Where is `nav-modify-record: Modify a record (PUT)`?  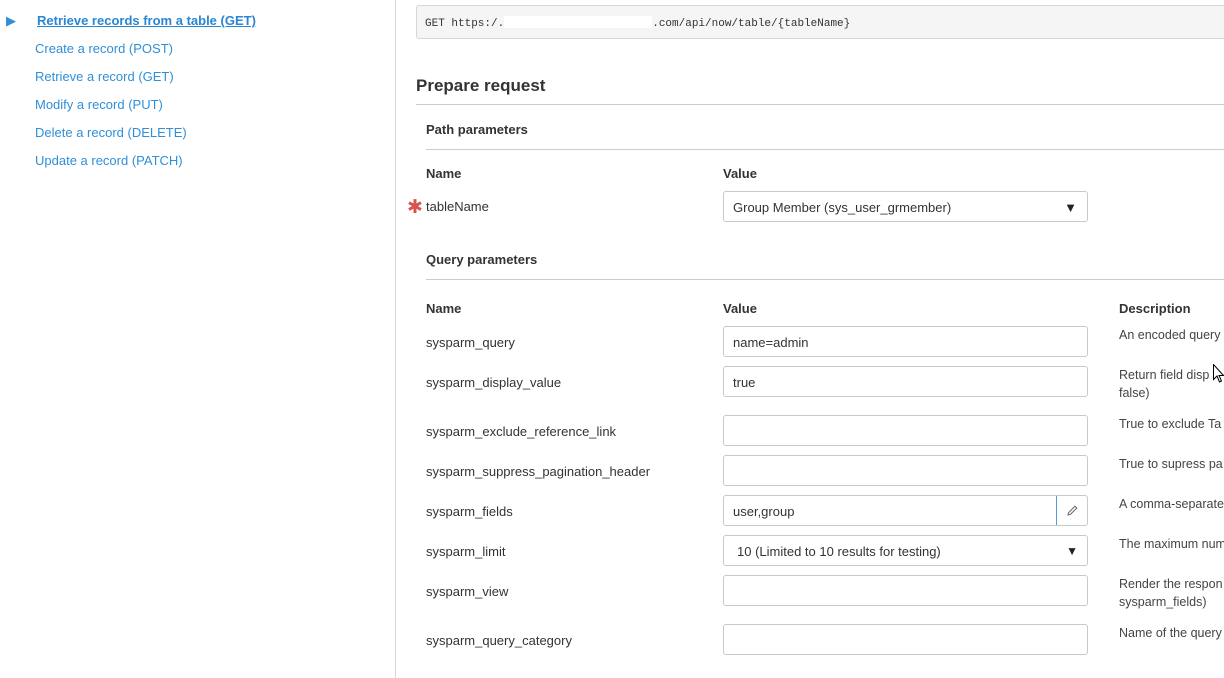
nav-modify-record: Modify a record (PUT) is located at coordinates (99, 104).